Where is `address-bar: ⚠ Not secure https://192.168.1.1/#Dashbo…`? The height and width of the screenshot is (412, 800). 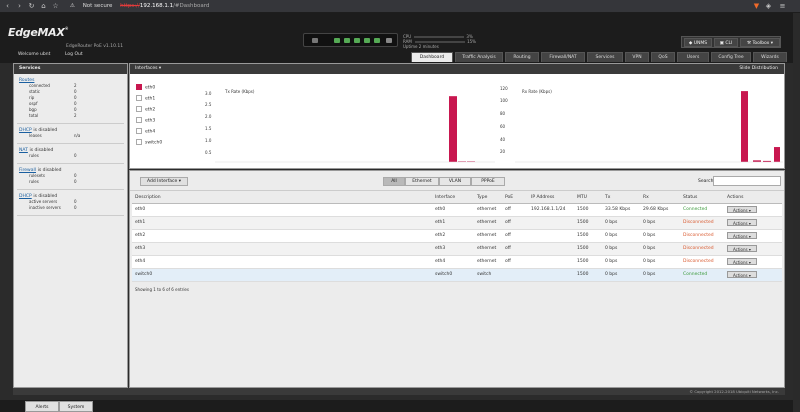
address-bar: ⚠ Not secure https://192.168.1.1/#Dashbo… is located at coordinates (390, 6).